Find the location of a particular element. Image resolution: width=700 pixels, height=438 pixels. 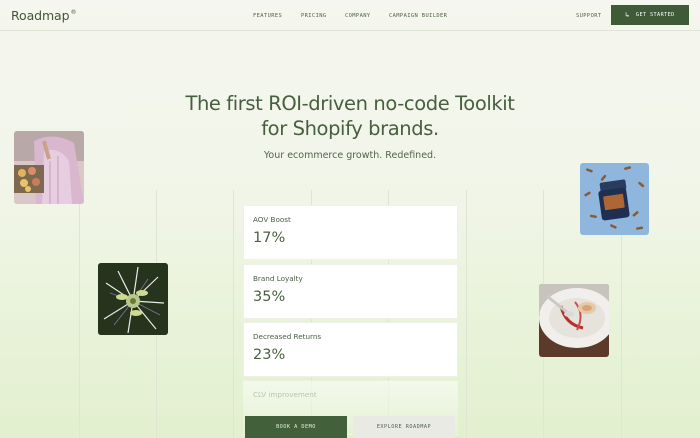

nav-pricing: Pricing is located at coordinates (314, 16).